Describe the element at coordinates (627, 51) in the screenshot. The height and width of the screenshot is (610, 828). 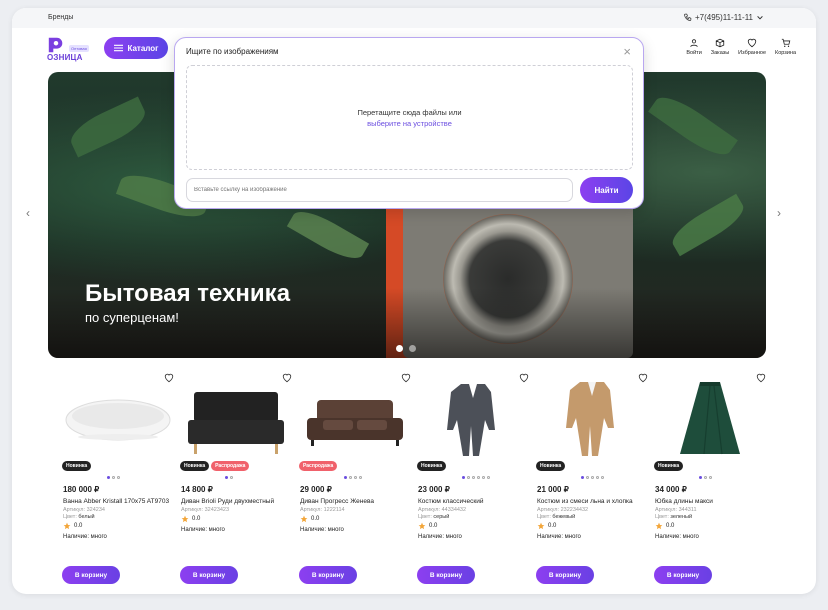
I see `close-icon: ×` at that location.